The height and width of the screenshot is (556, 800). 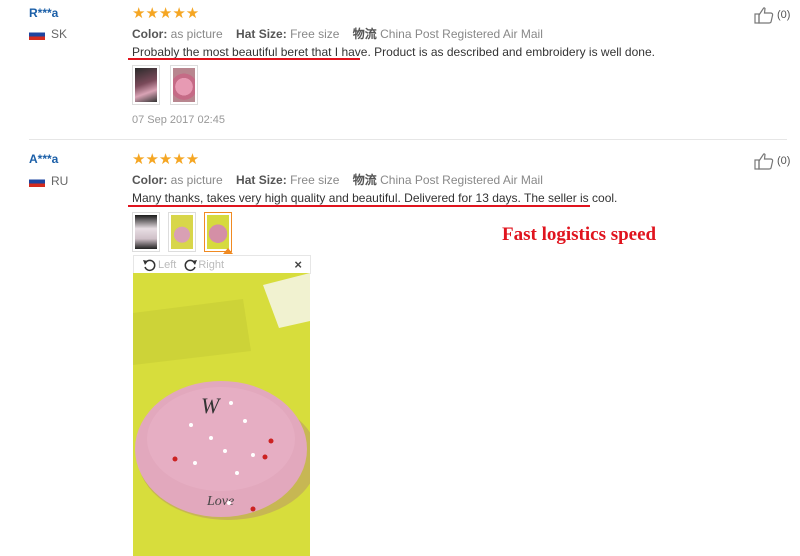 I want to click on rotate-right-button: Right, so click(x=203, y=265).